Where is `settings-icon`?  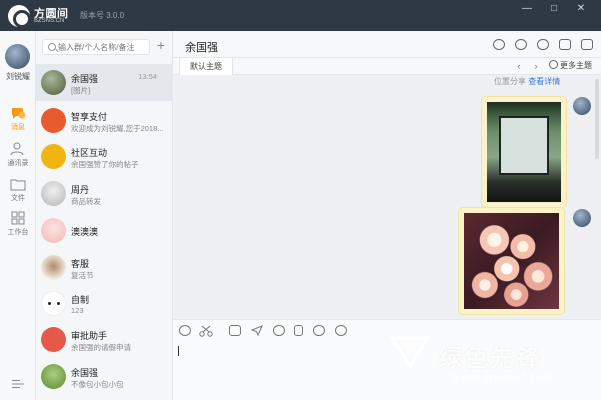
settings-icon is located at coordinates (553, 64).